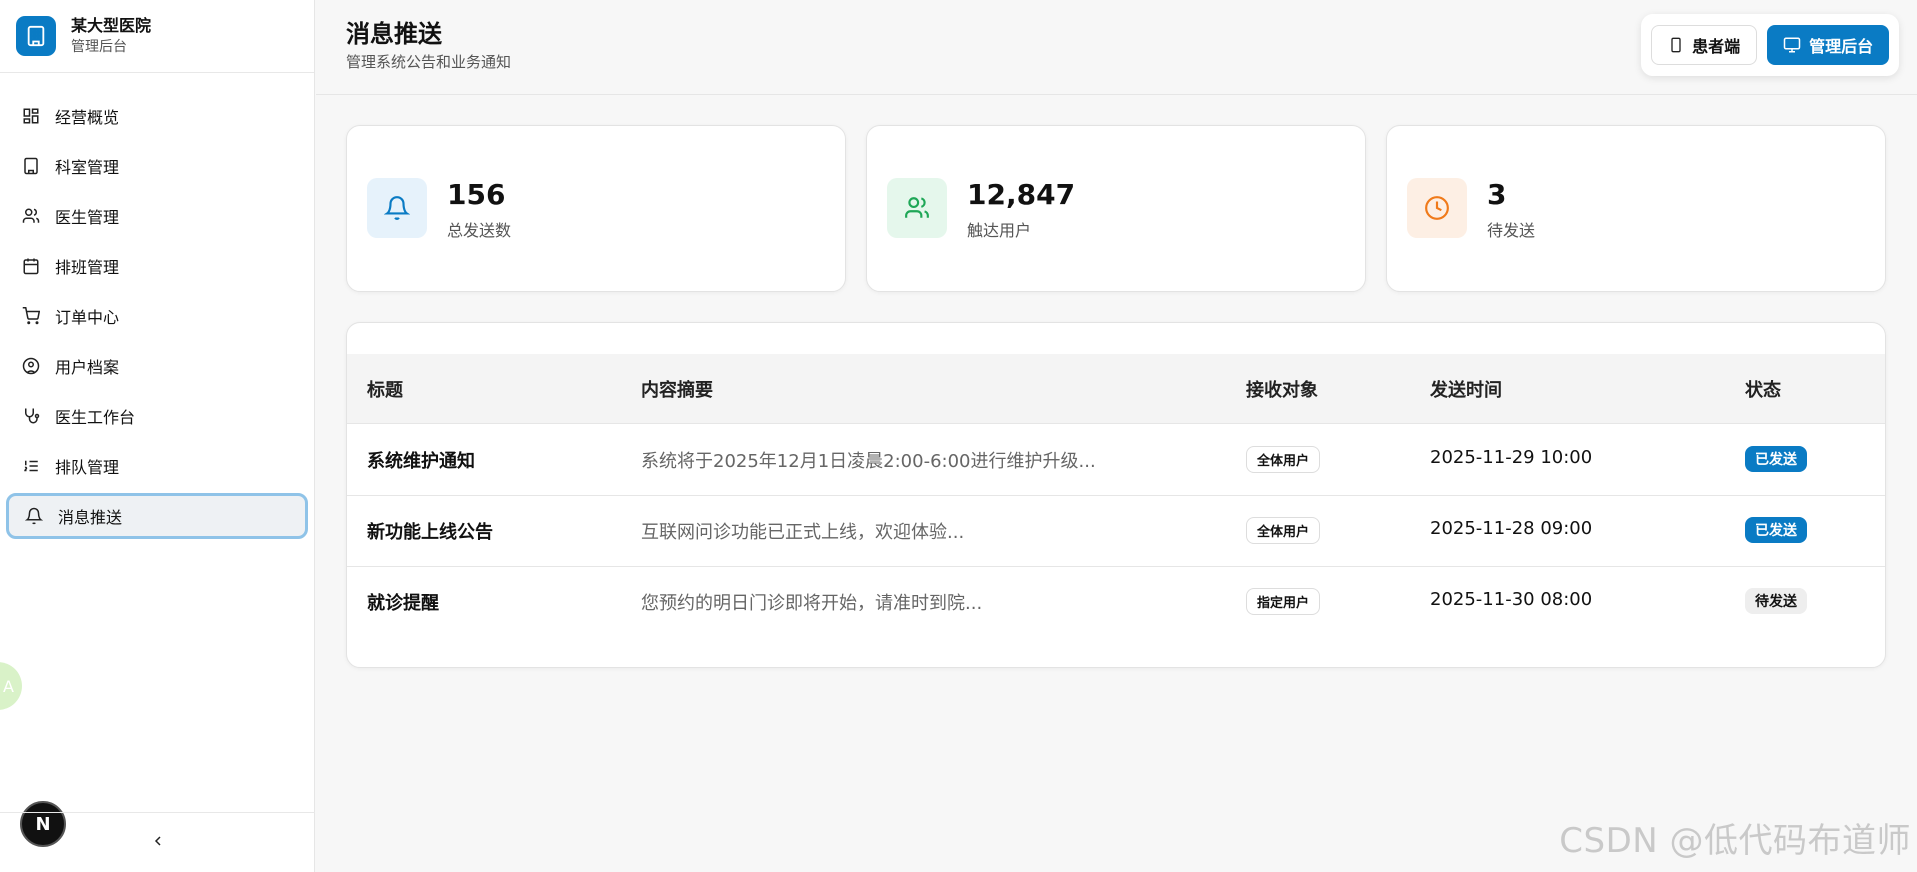 The image size is (1917, 872). I want to click on page-title: 消息推送, so click(394, 34).